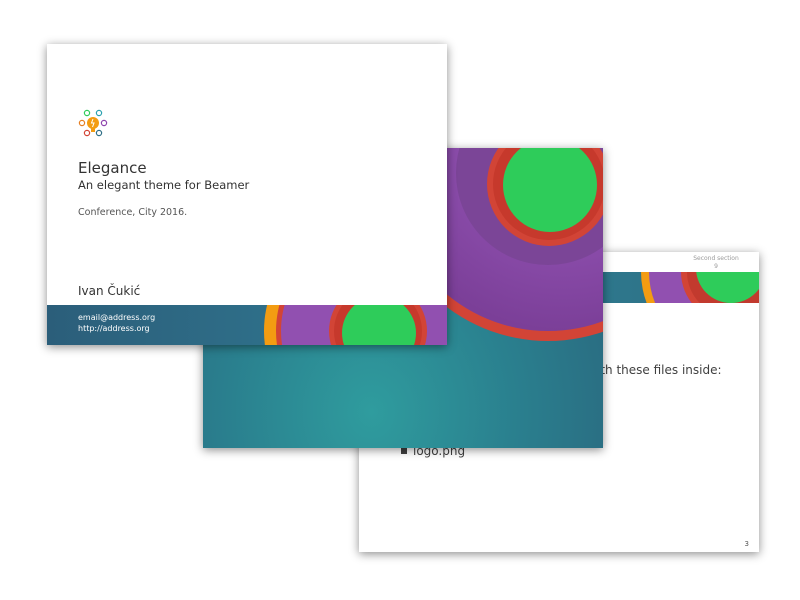 The image size is (800, 600). What do you see at coordinates (659, 370) in the screenshot?
I see `body-text: ith these files inside:` at bounding box center [659, 370].